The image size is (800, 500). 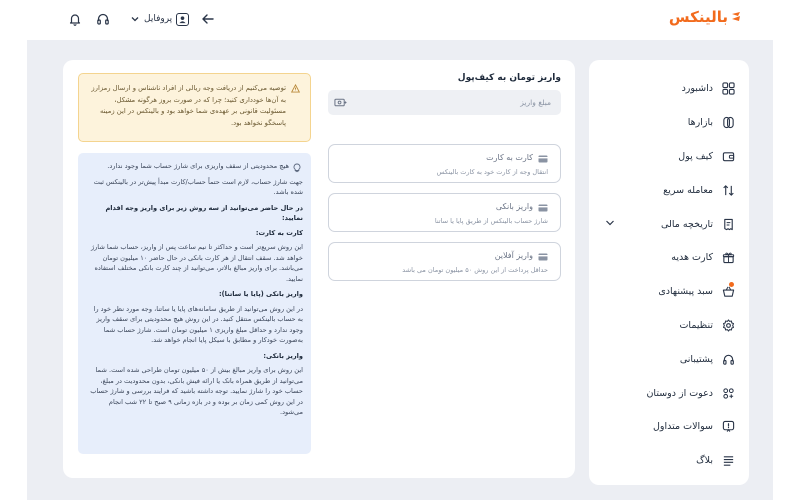 What do you see at coordinates (704, 461) in the screenshot?
I see `sidebar-item-label: بلاگ` at bounding box center [704, 461].